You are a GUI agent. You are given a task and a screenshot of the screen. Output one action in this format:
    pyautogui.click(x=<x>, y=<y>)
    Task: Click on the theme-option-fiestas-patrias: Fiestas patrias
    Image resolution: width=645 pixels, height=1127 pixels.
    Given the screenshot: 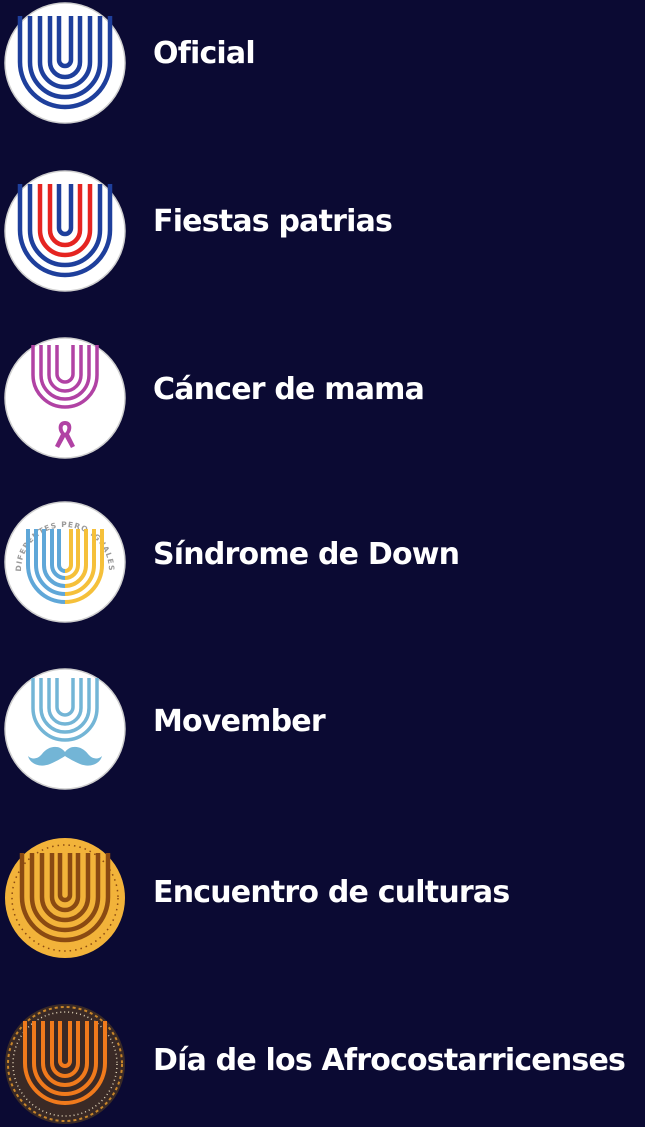 What is the action you would take?
    pyautogui.click(x=322, y=238)
    